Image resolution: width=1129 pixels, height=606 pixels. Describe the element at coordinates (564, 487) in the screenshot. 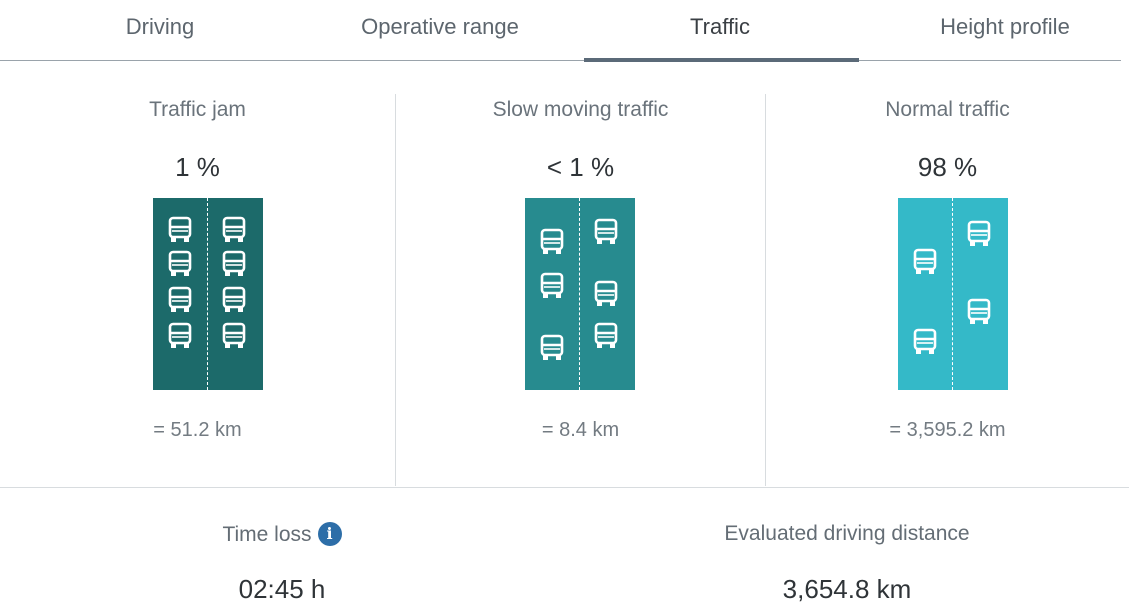

I see `section-divider` at that location.